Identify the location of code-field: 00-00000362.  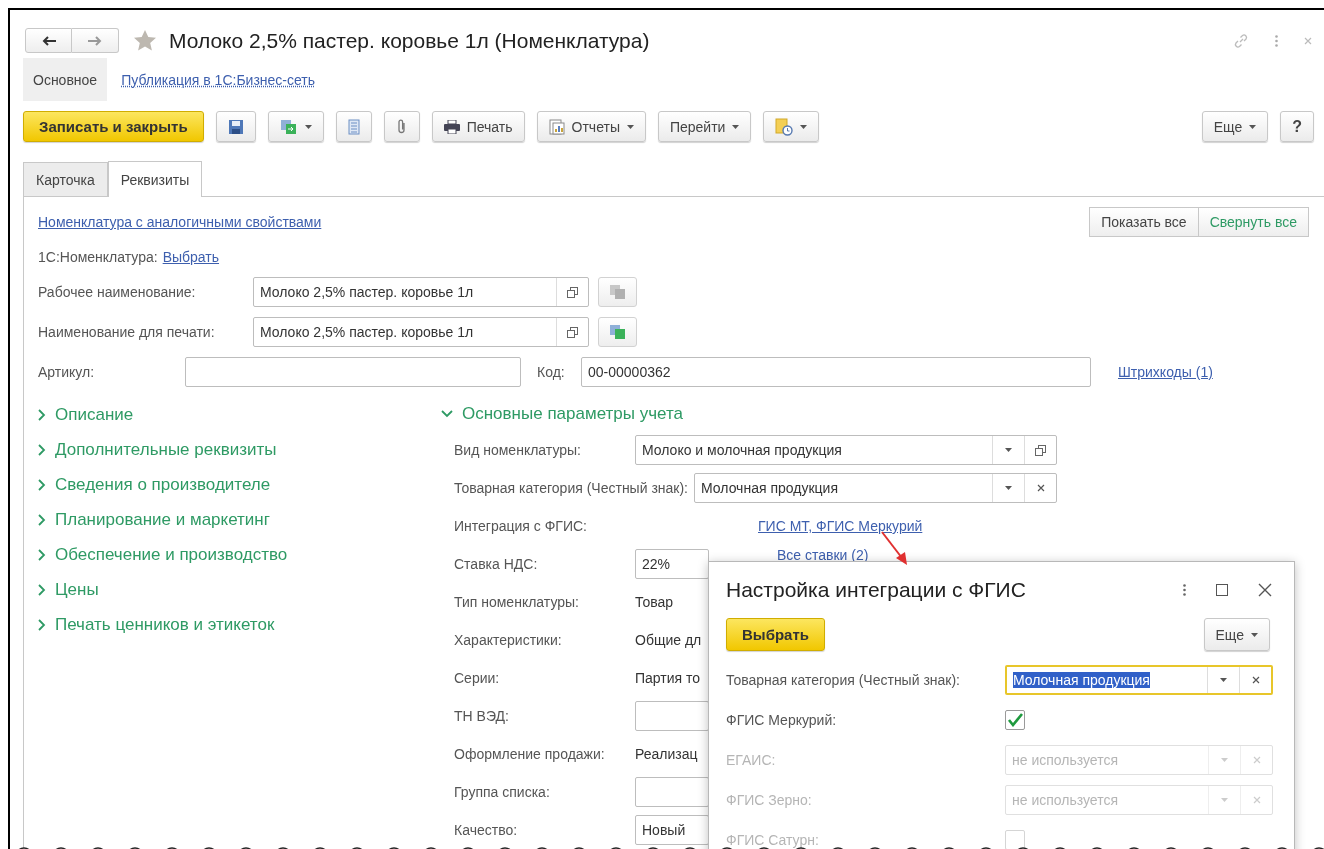
(836, 372).